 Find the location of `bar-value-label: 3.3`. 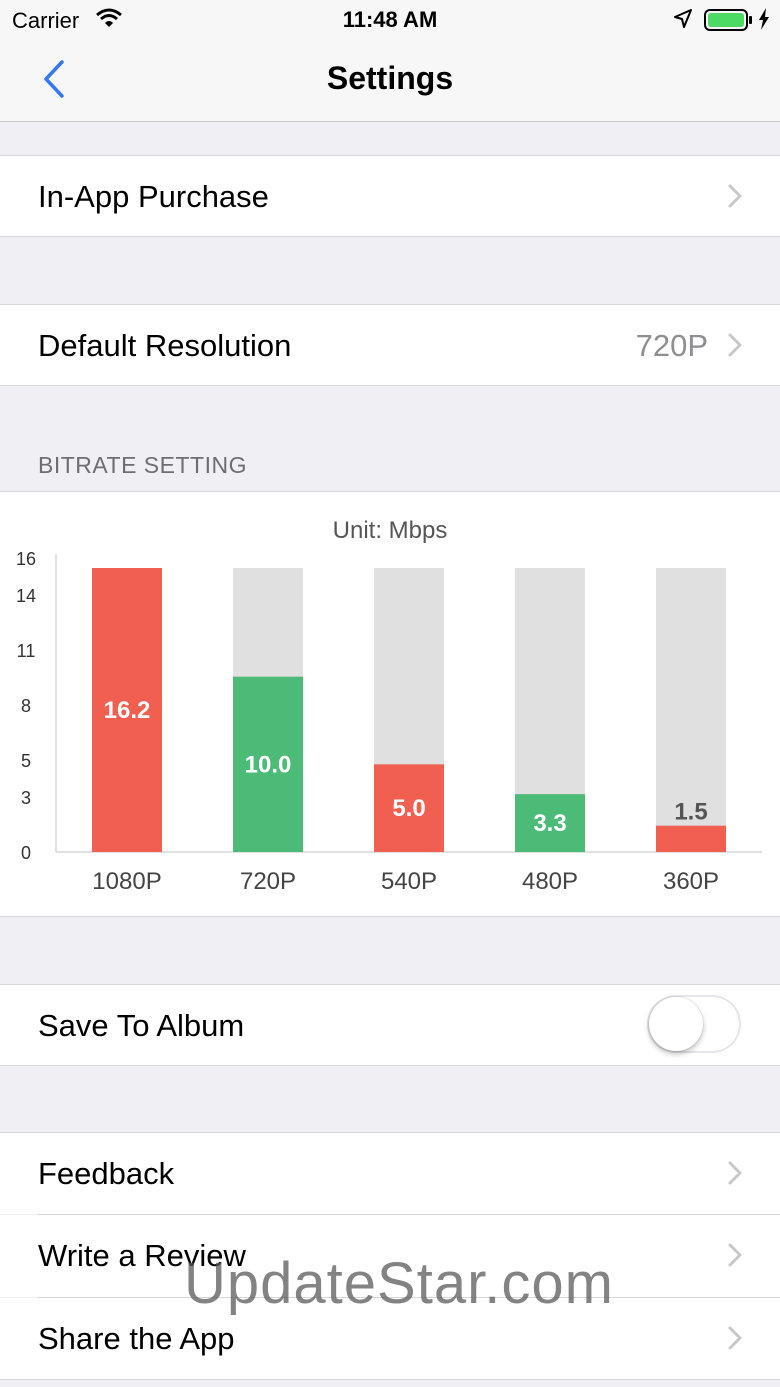

bar-value-label: 3.3 is located at coordinates (549, 823).